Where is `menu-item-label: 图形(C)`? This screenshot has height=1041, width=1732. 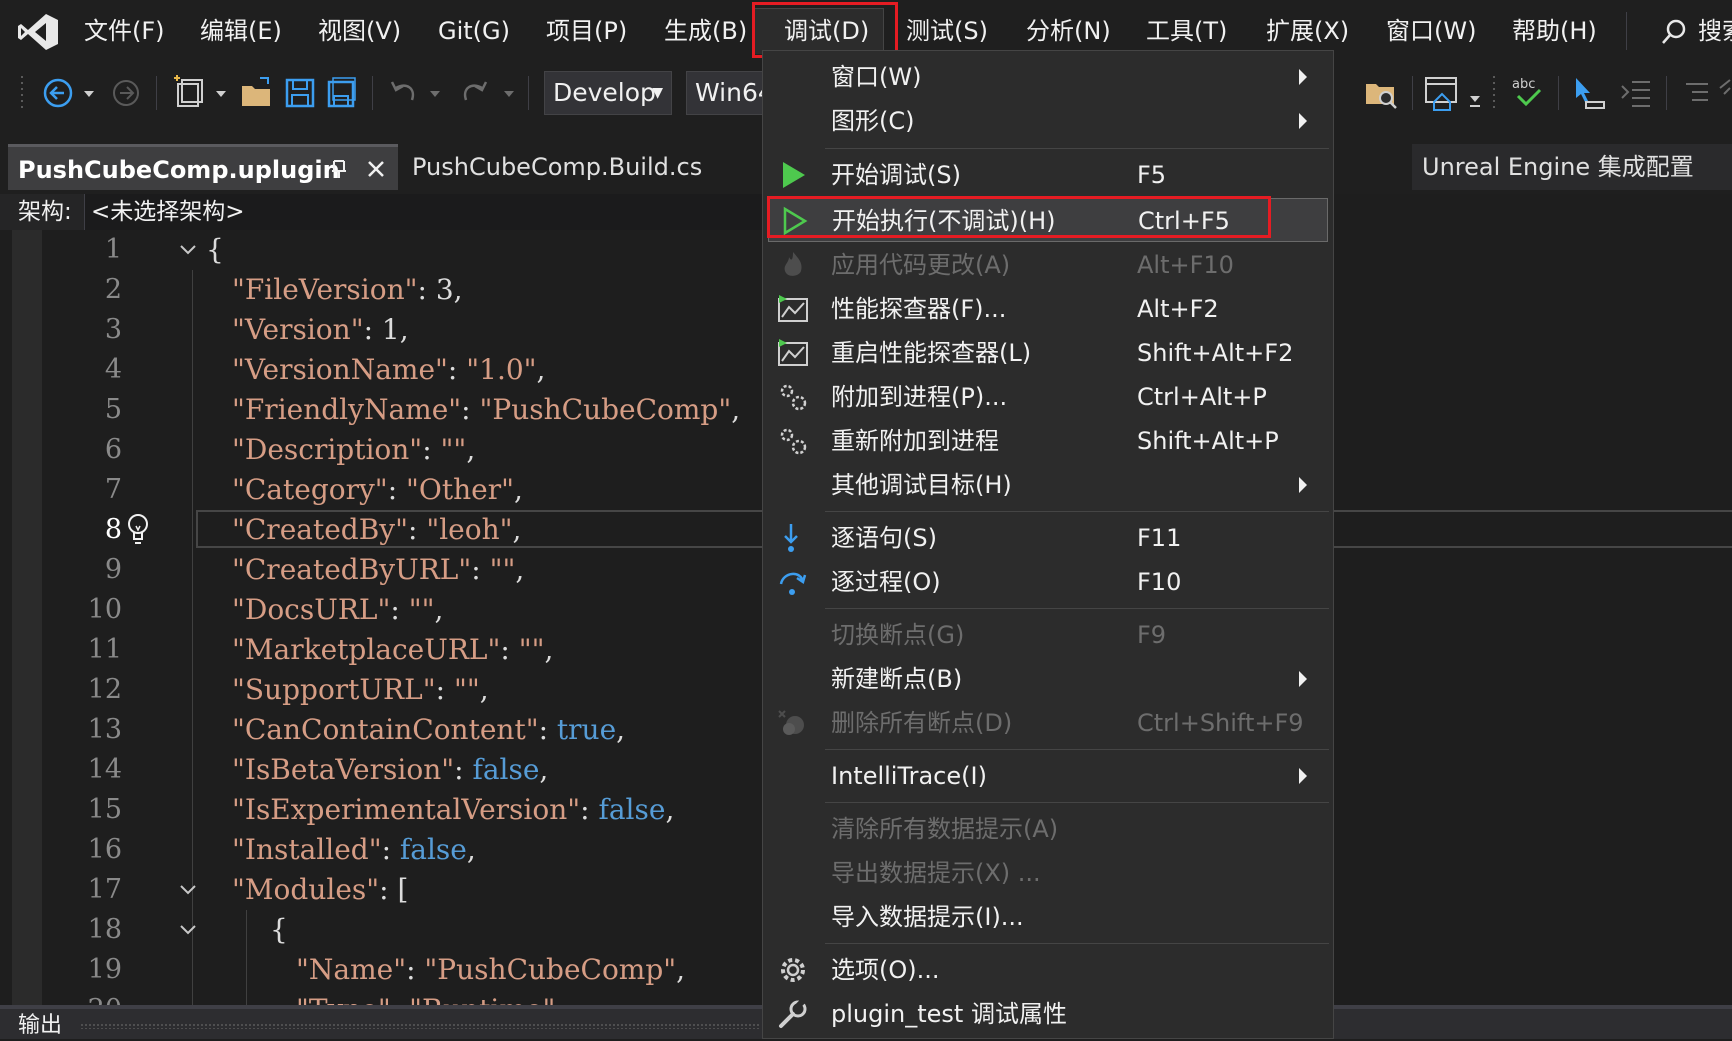 menu-item-label: 图形(C) is located at coordinates (873, 121).